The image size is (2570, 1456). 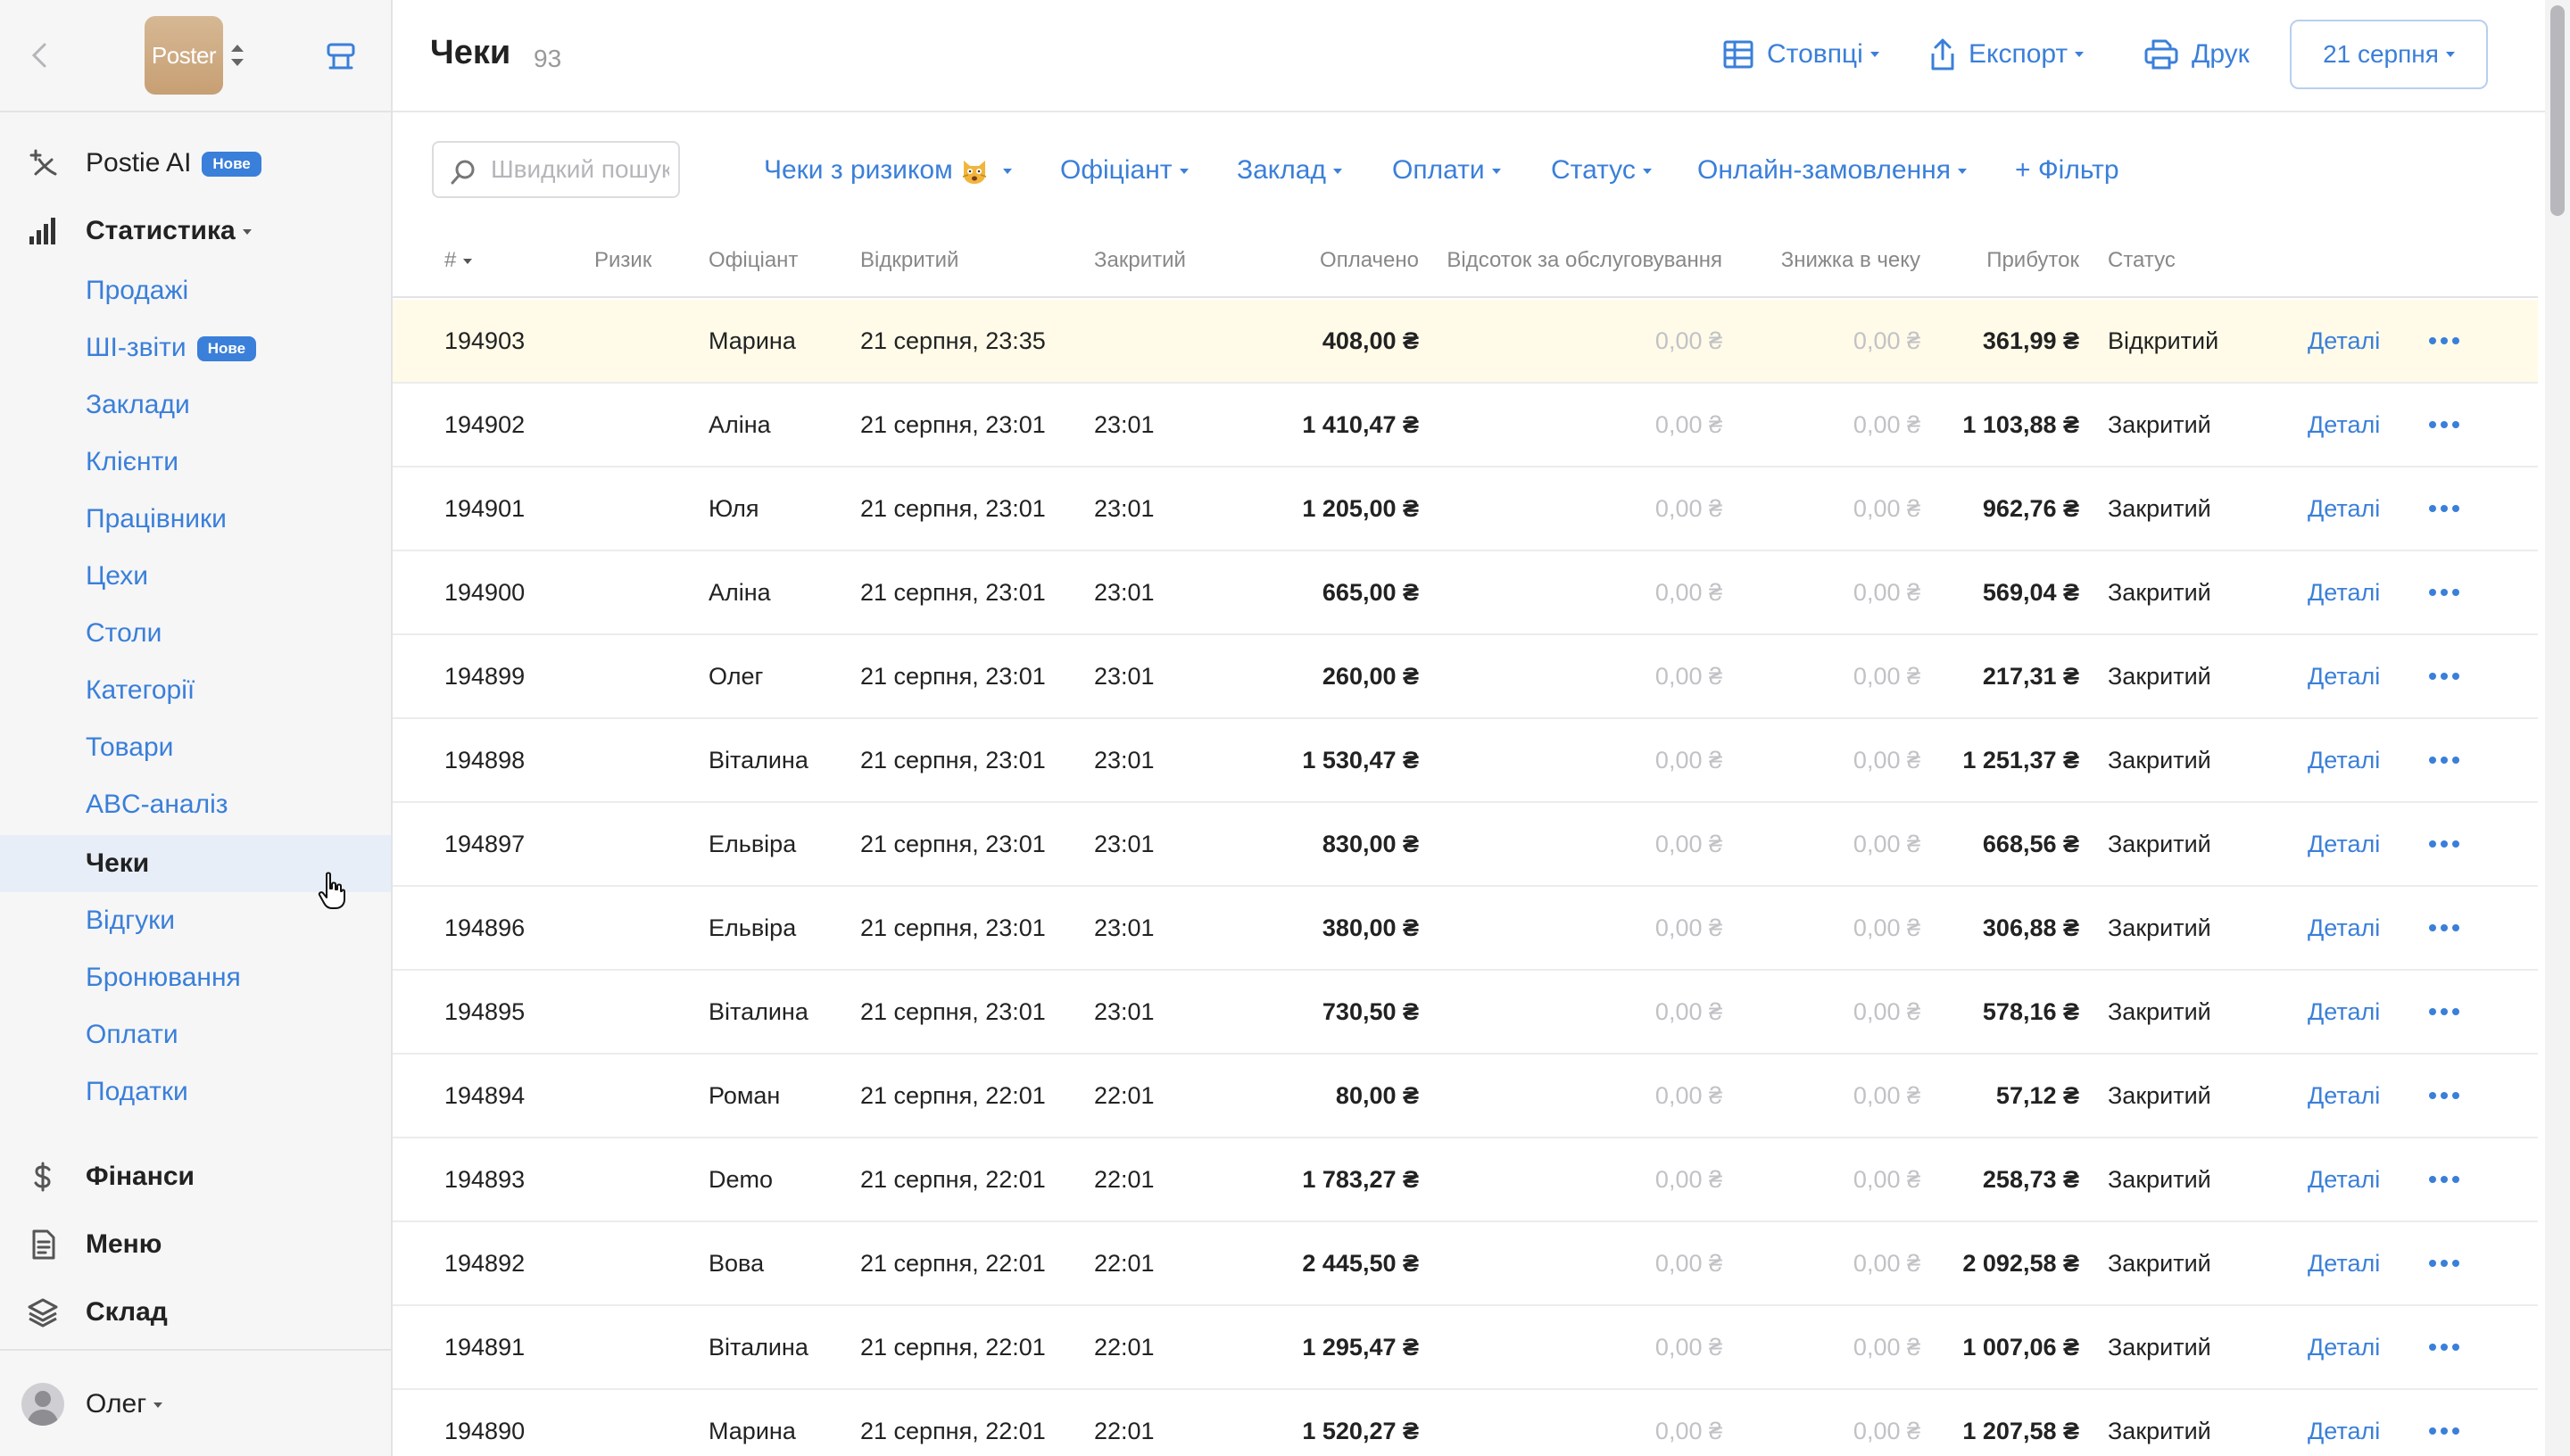 What do you see at coordinates (195, 748) in the screenshot?
I see `sidebar-item-products: Товари` at bounding box center [195, 748].